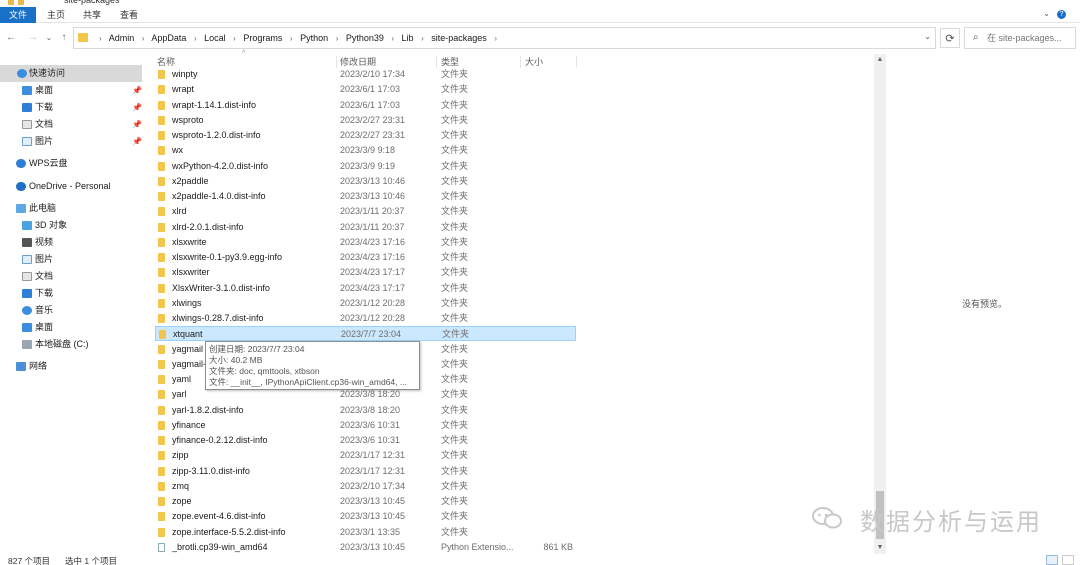 Image resolution: width=1080 pixels, height=565 pixels. I want to click on sidebar-item-network: 网络, so click(71, 366).